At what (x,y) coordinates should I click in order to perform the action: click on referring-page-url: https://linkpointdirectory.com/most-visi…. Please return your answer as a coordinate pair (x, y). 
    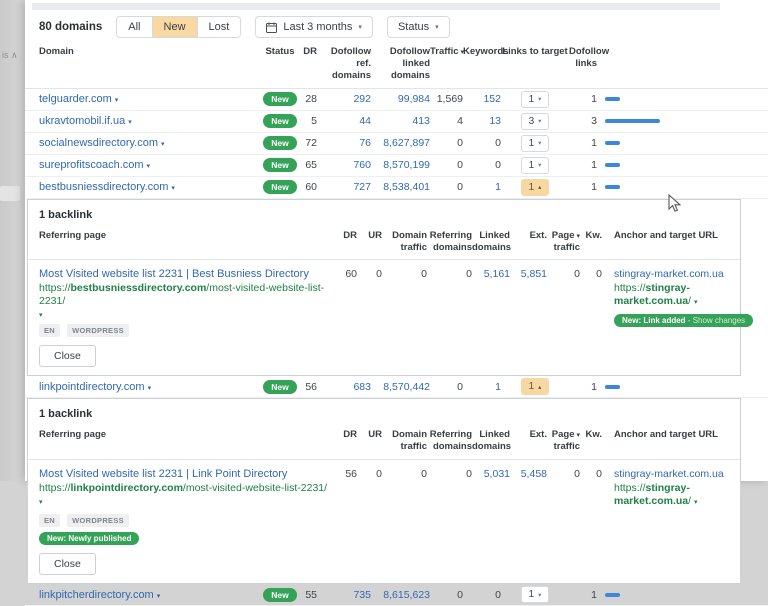
    Looking at the image, I should click on (185, 495).